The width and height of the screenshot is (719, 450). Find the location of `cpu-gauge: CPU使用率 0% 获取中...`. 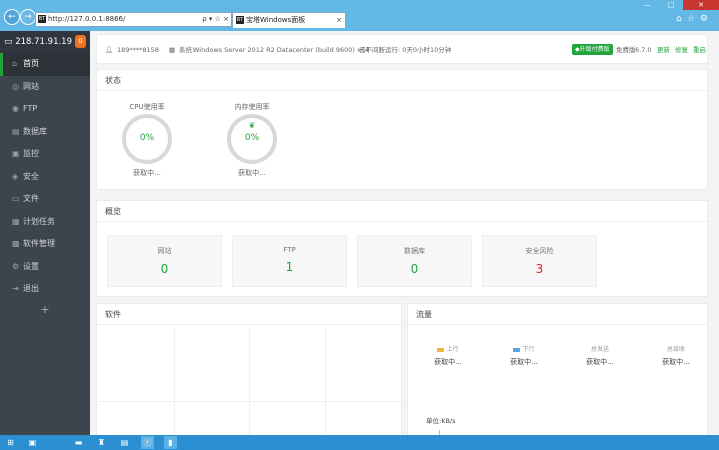

cpu-gauge: CPU使用率 0% 获取中... is located at coordinates (147, 140).